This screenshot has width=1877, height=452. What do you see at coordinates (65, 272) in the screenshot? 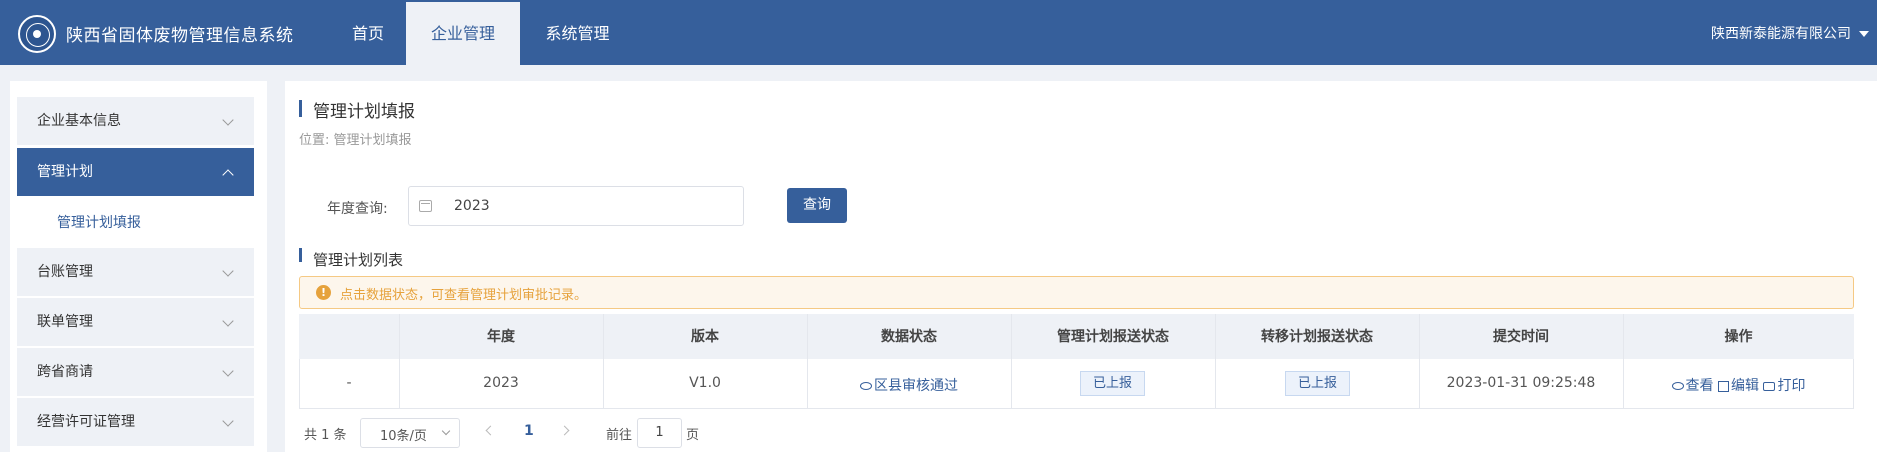
I see `sidebar-item-label: 台账管理` at bounding box center [65, 272].